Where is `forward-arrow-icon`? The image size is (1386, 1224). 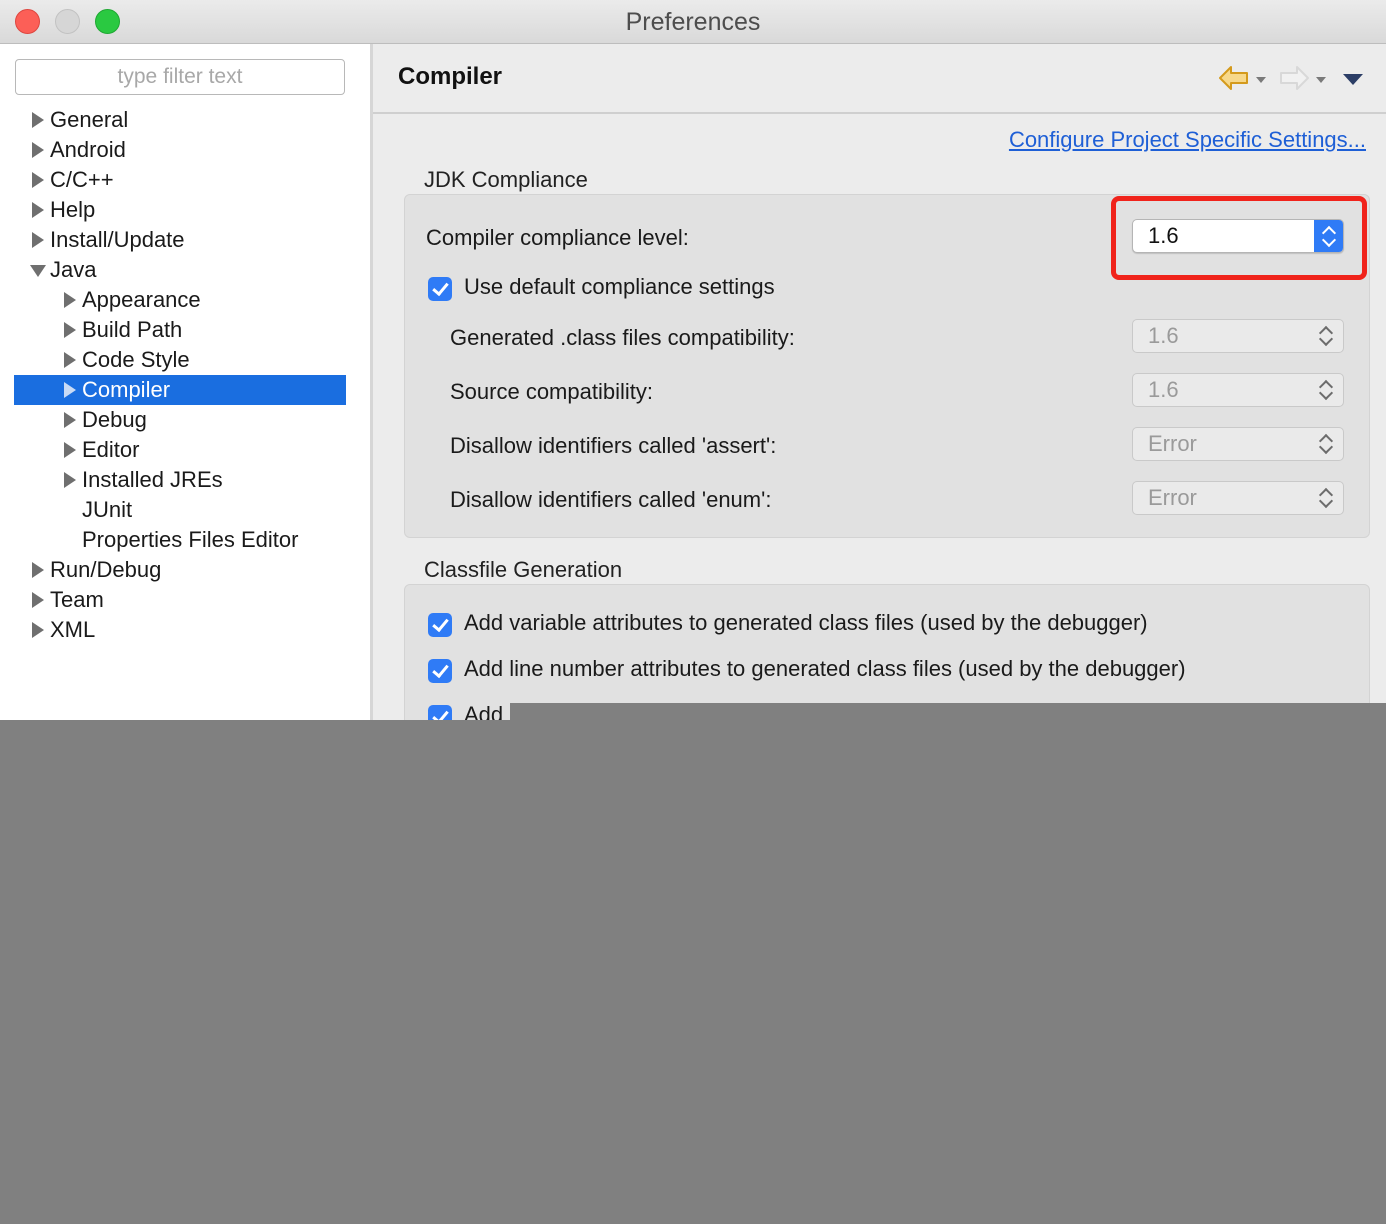 forward-arrow-icon is located at coordinates (1294, 78).